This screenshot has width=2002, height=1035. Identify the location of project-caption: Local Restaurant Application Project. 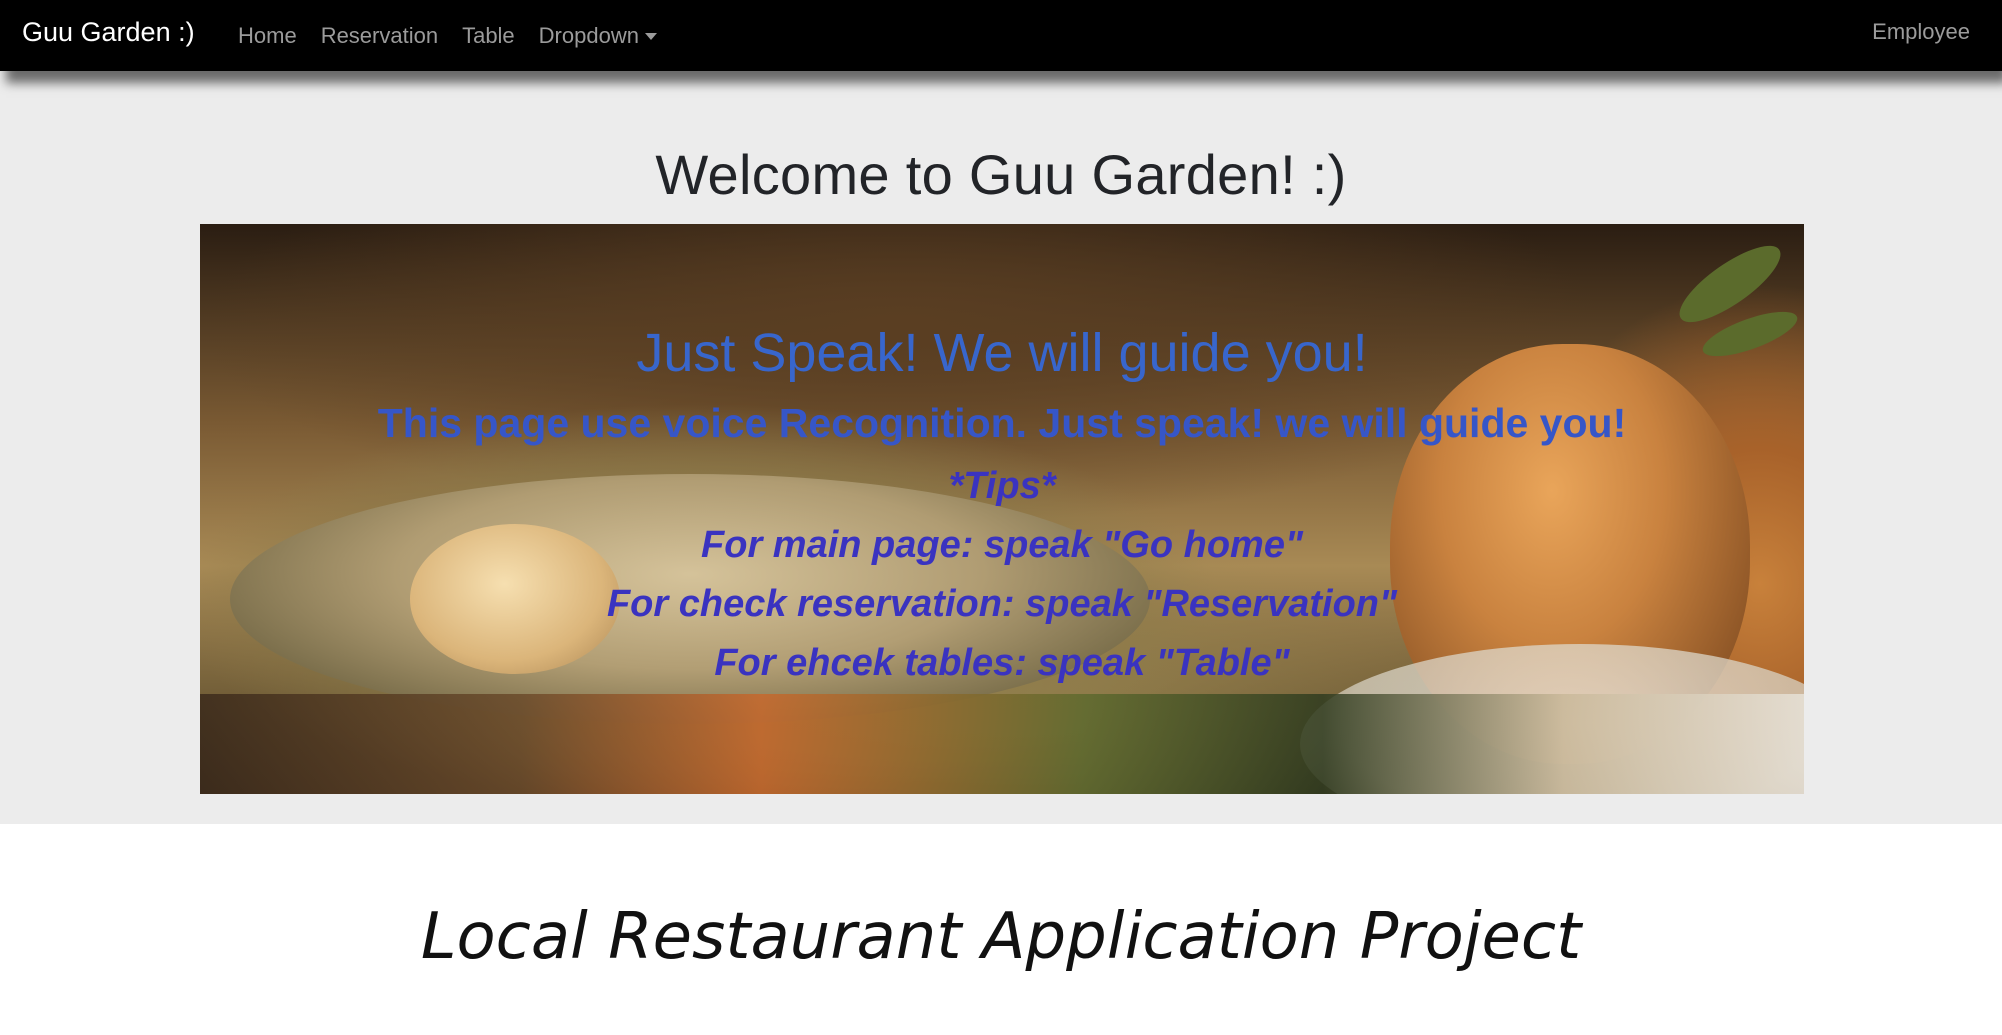
(1001, 937).